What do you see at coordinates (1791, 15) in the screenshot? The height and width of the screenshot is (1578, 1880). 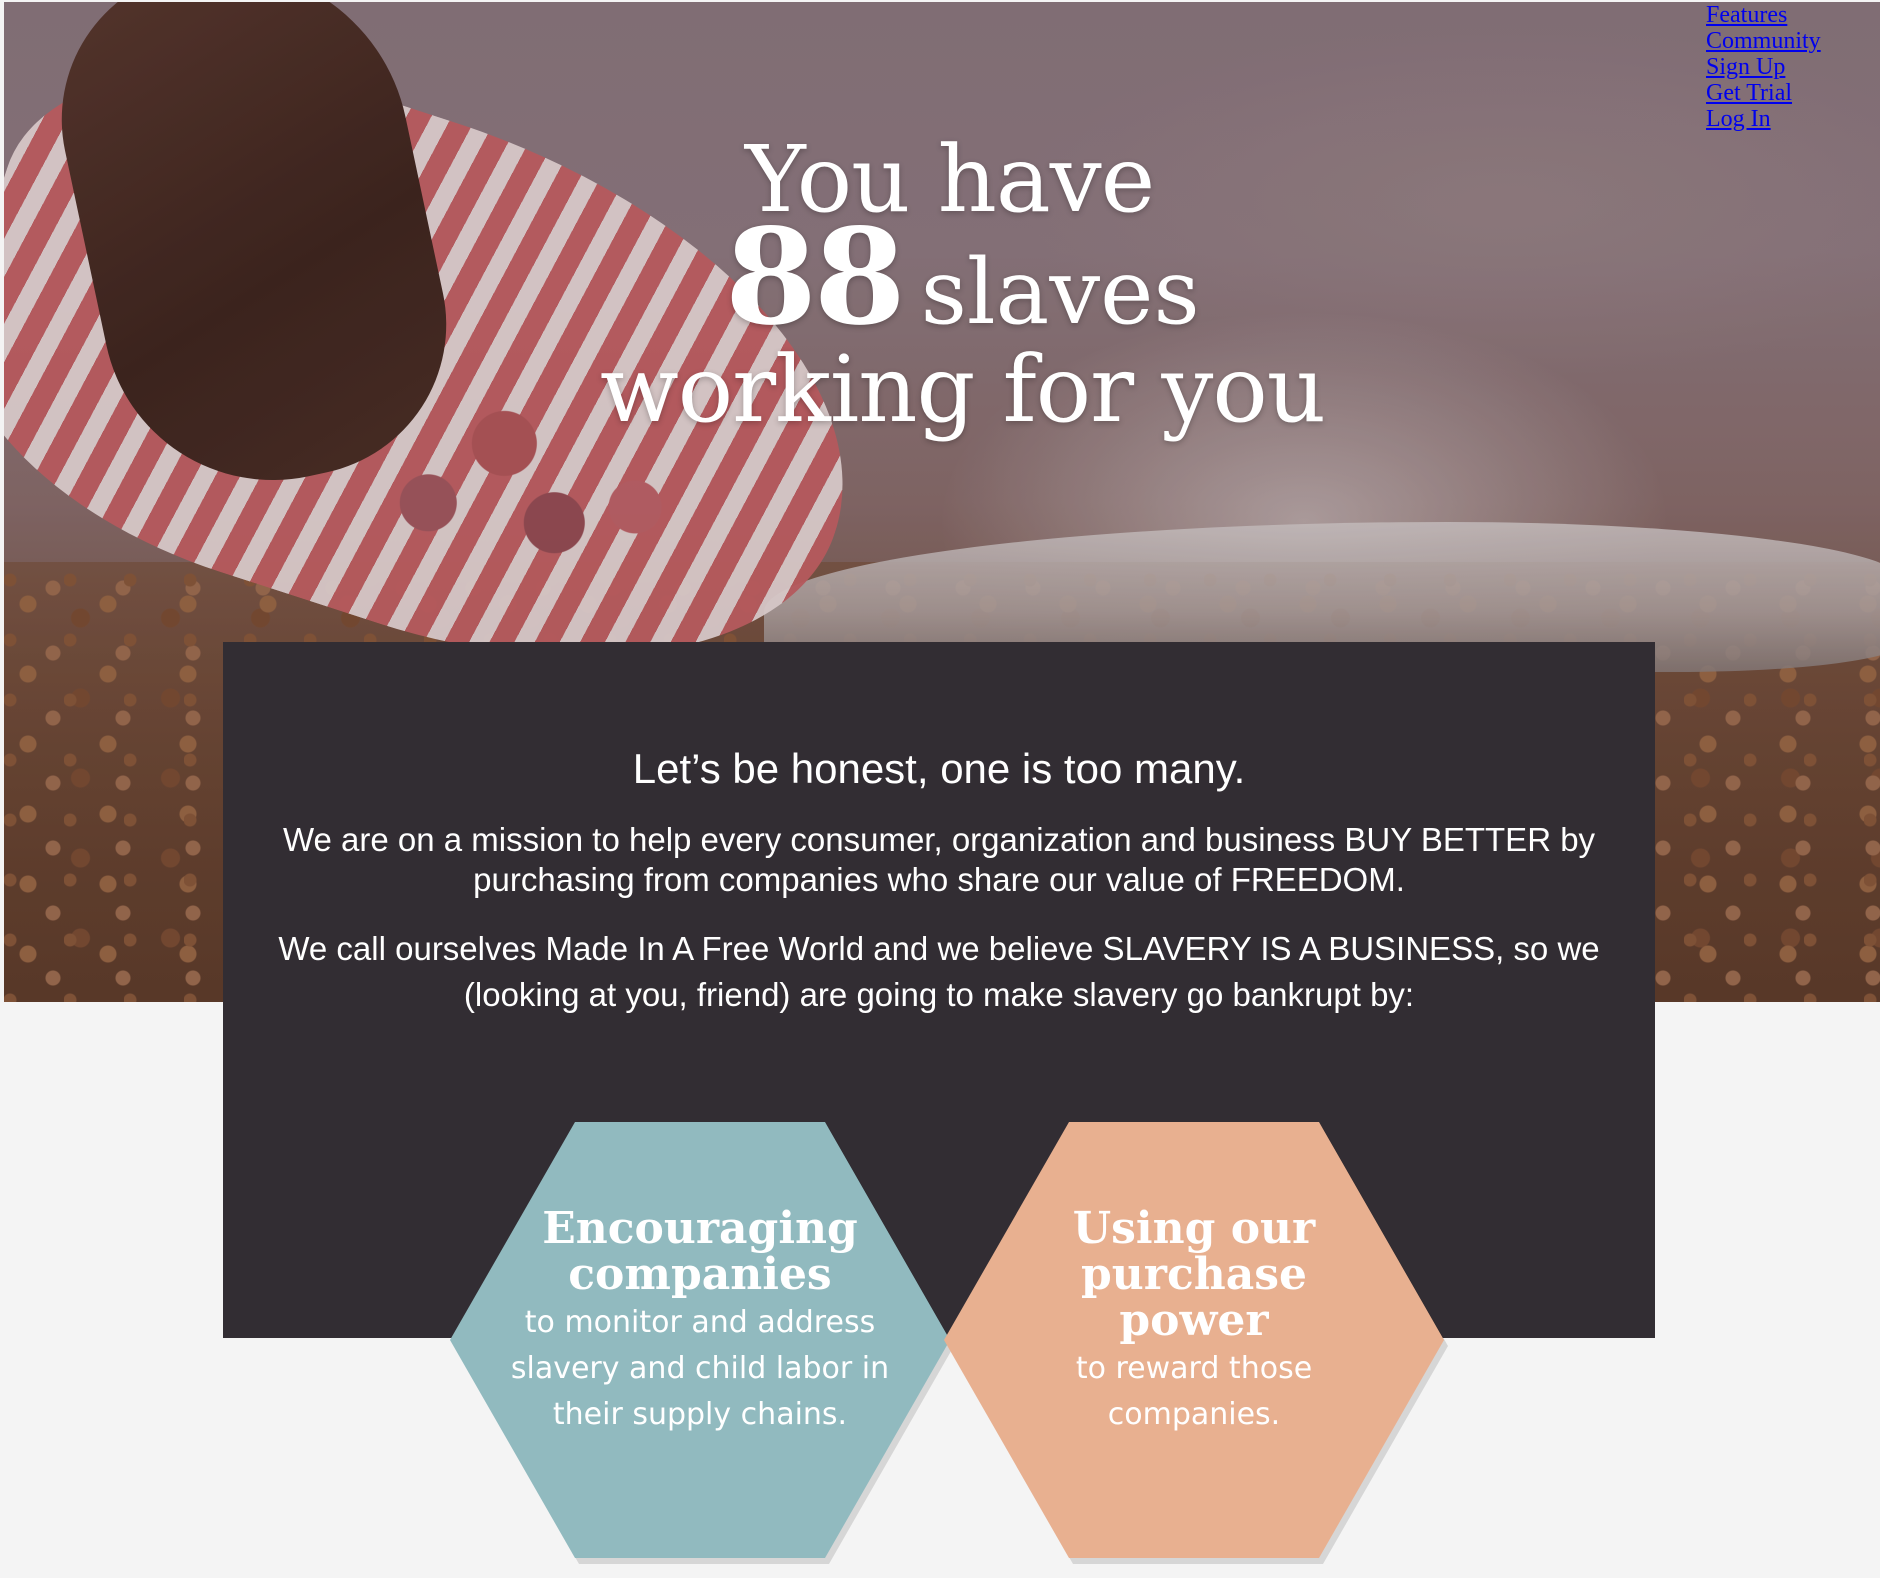 I see `nav-link-features: Features` at bounding box center [1791, 15].